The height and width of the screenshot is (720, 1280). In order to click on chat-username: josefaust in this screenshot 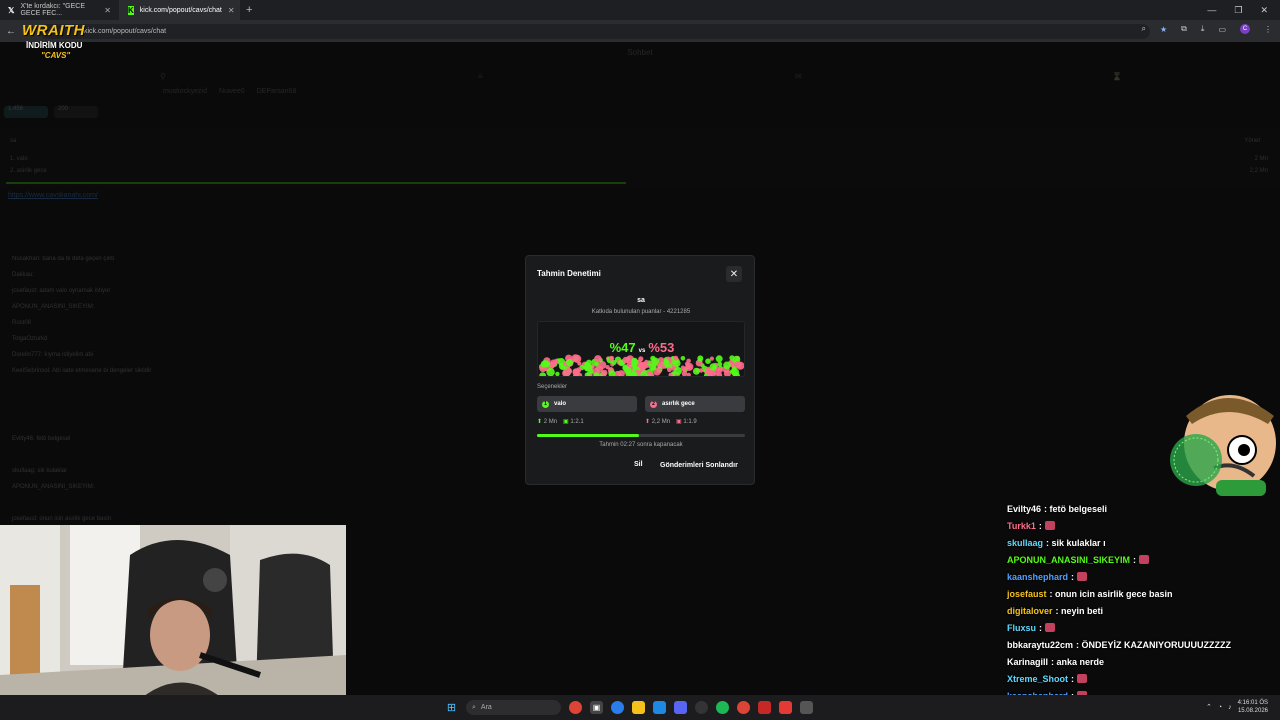, I will do `click(1027, 594)`.